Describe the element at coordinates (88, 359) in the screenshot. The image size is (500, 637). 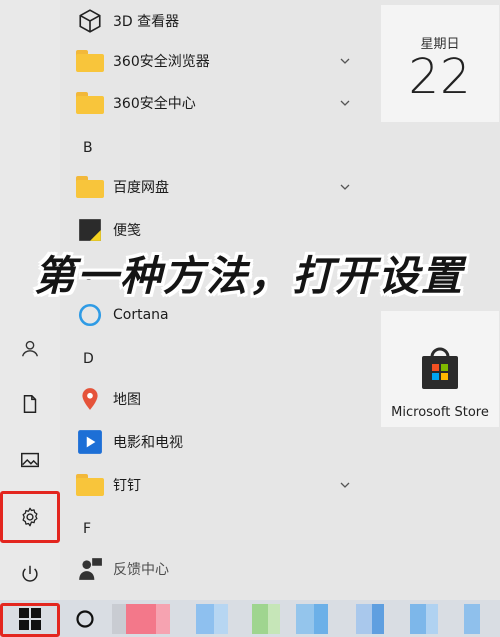
I see `section-letter-d: D` at that location.